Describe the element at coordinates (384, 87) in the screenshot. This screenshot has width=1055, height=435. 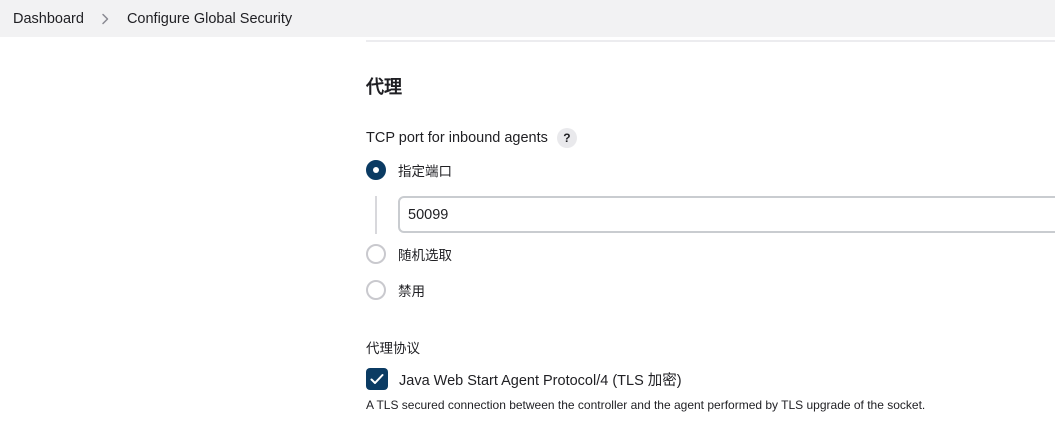
I see `section-title: 代理` at that location.